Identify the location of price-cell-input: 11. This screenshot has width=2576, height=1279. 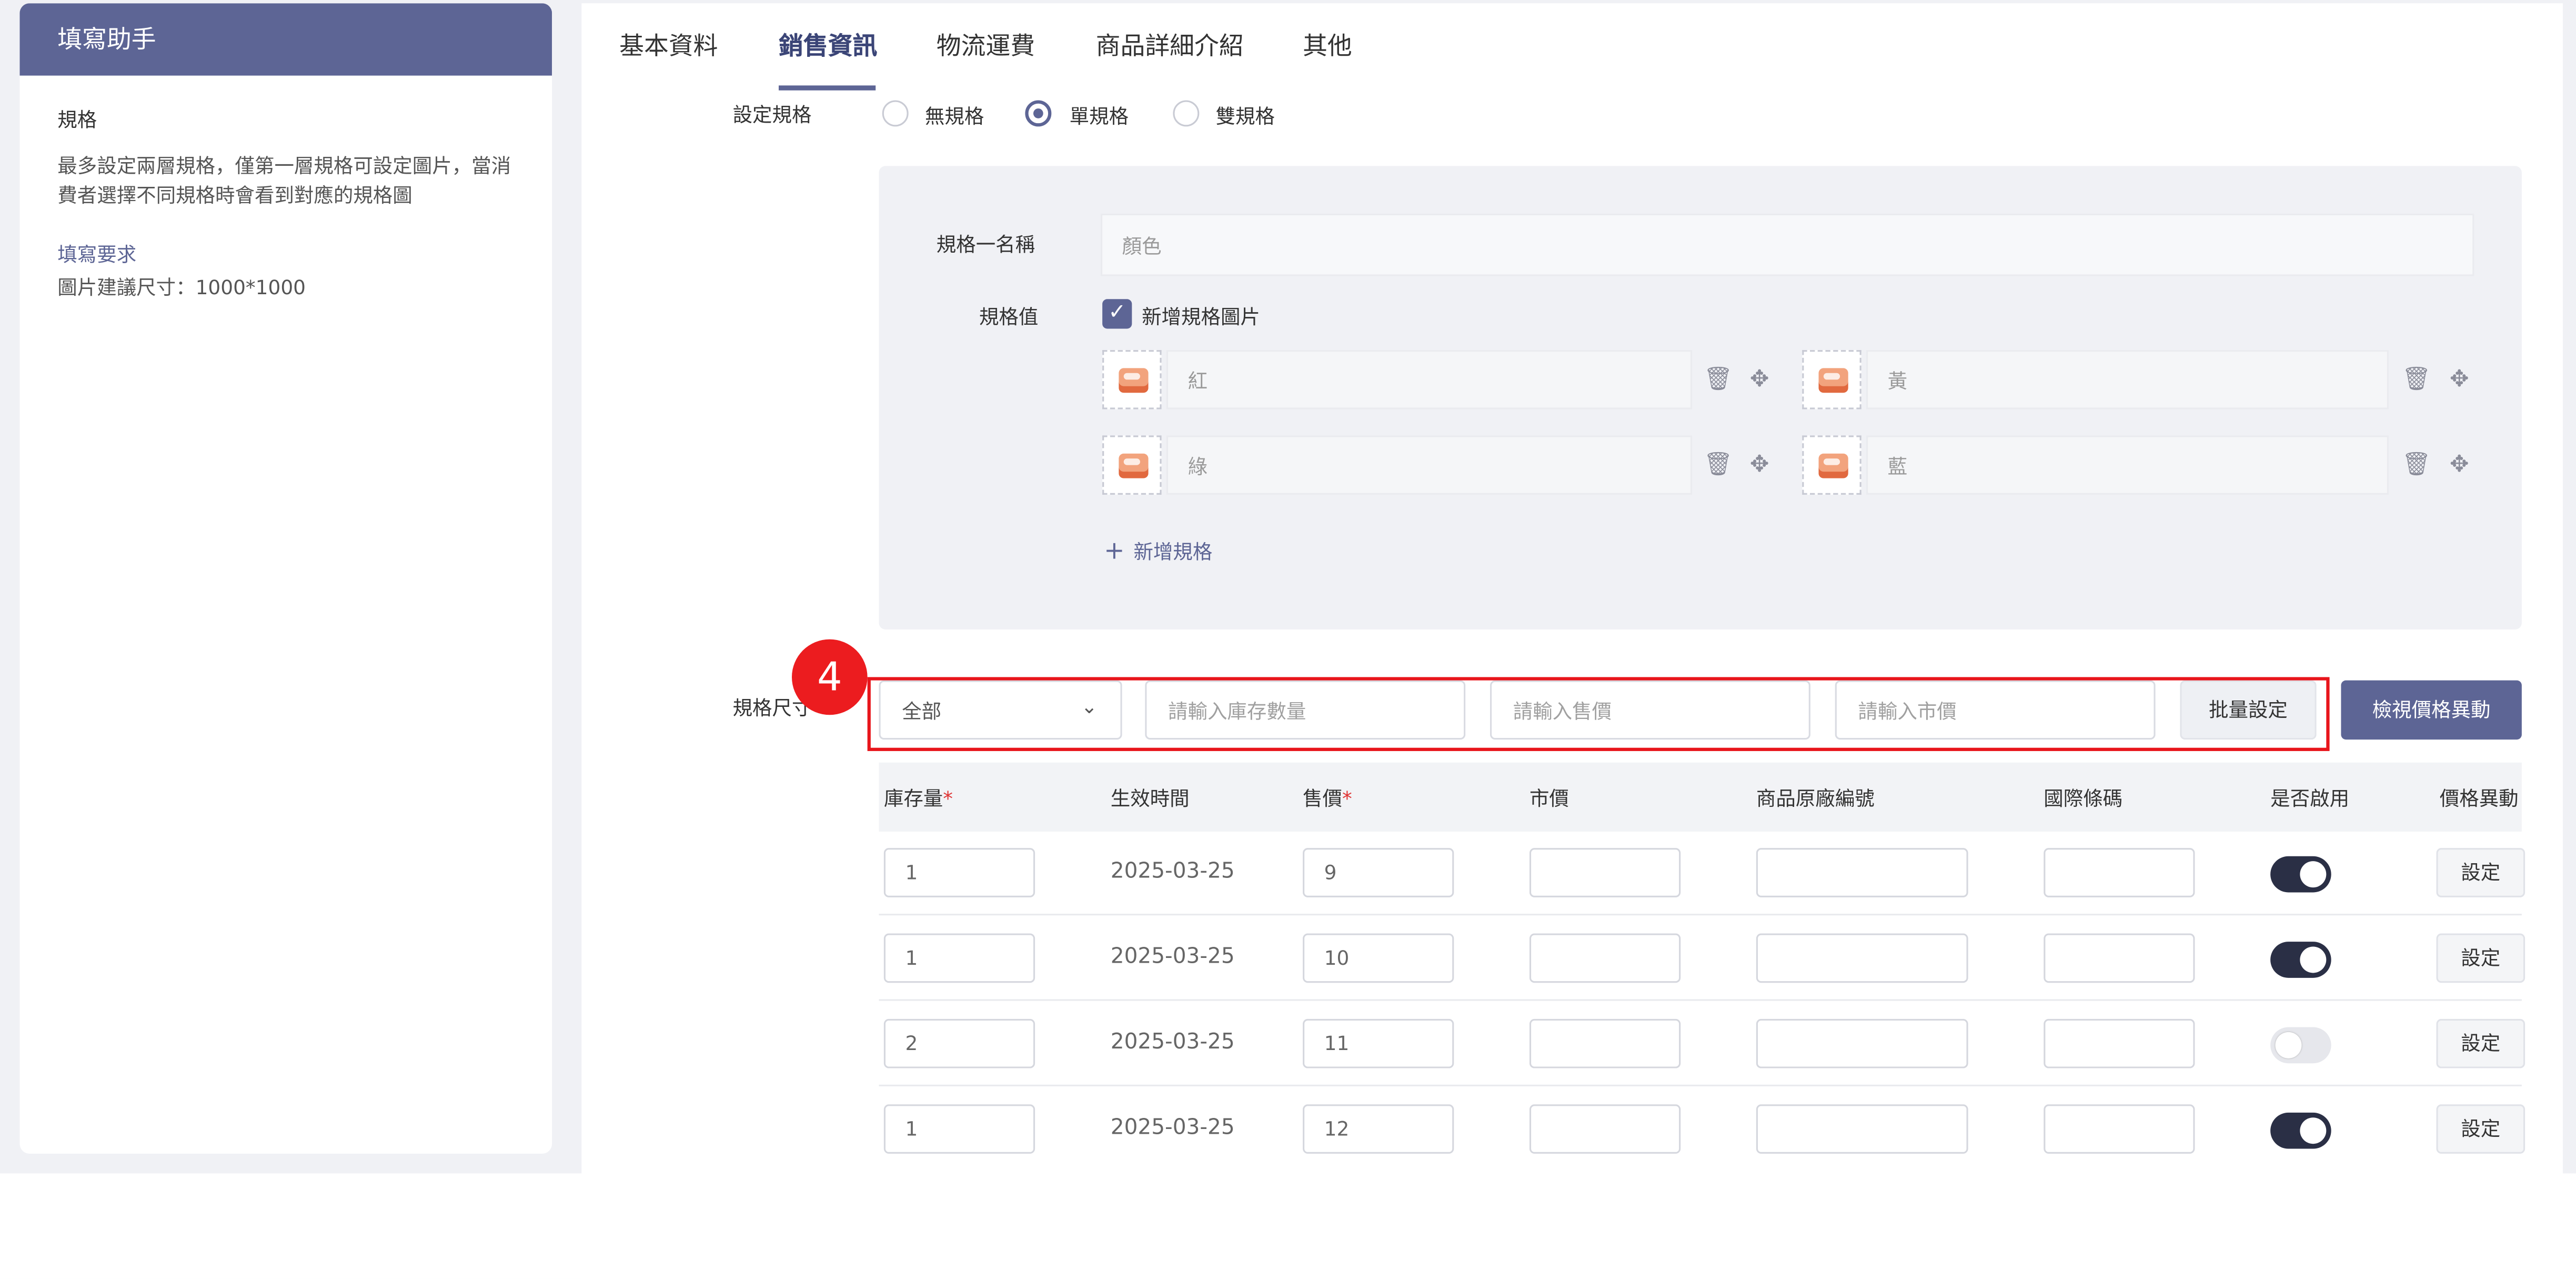
(1379, 1043).